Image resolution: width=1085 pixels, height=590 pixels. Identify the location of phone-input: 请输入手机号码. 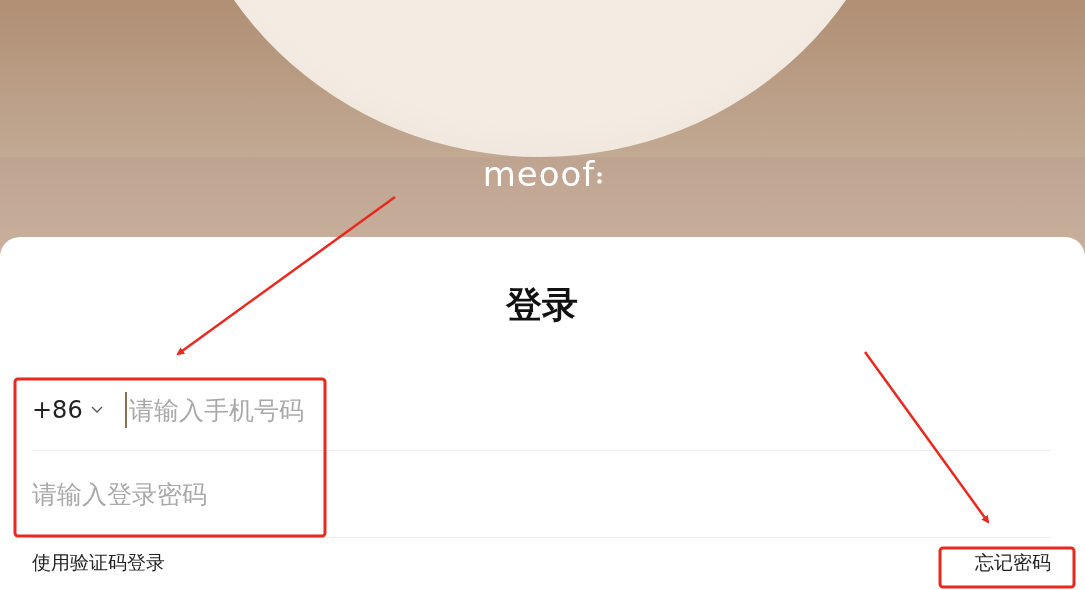
(589, 410).